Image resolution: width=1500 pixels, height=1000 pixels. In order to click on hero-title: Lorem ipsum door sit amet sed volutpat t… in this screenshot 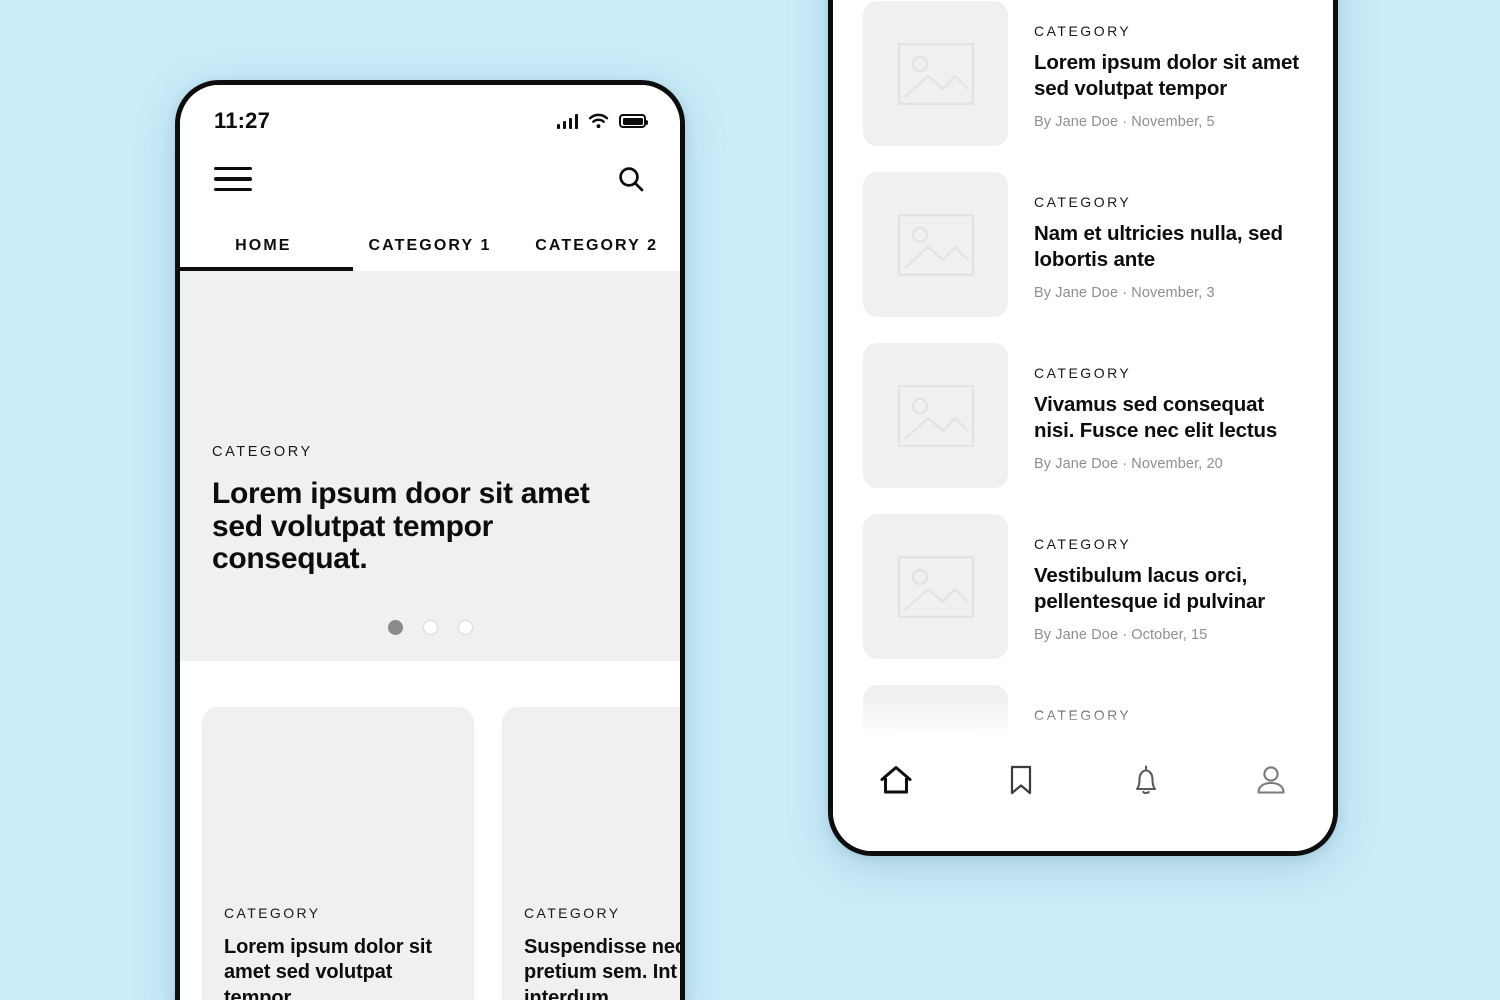, I will do `click(401, 526)`.